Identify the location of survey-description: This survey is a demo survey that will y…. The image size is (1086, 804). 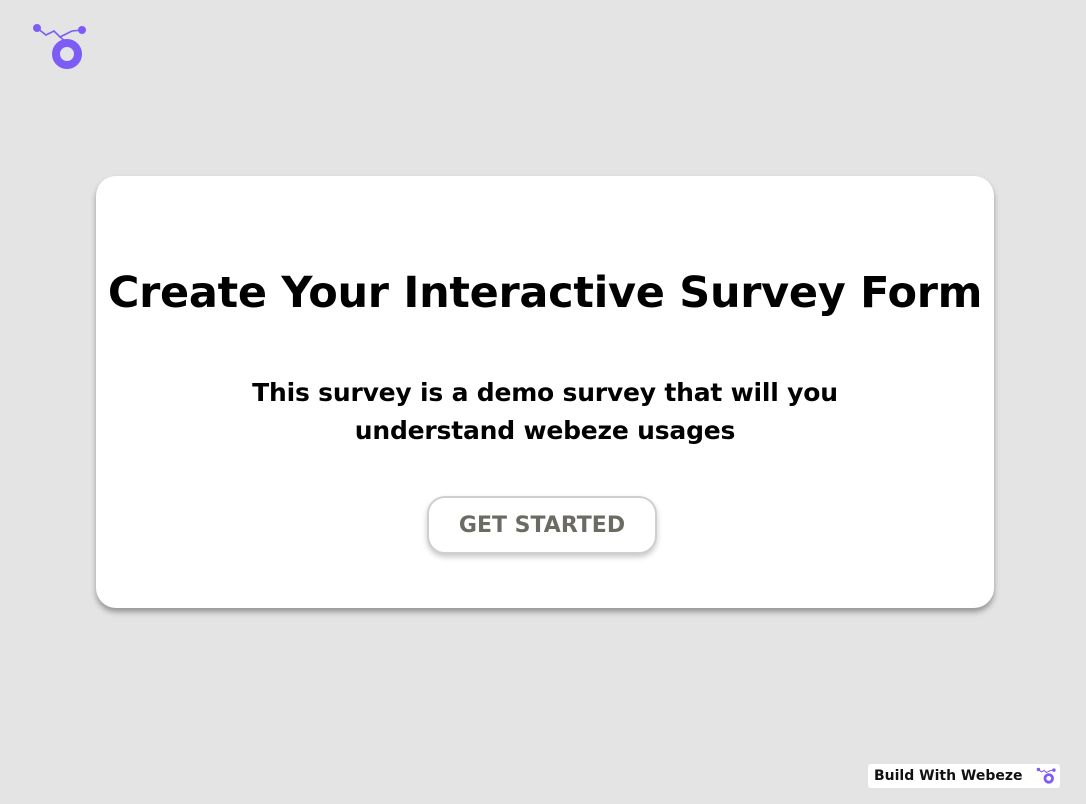
(545, 411).